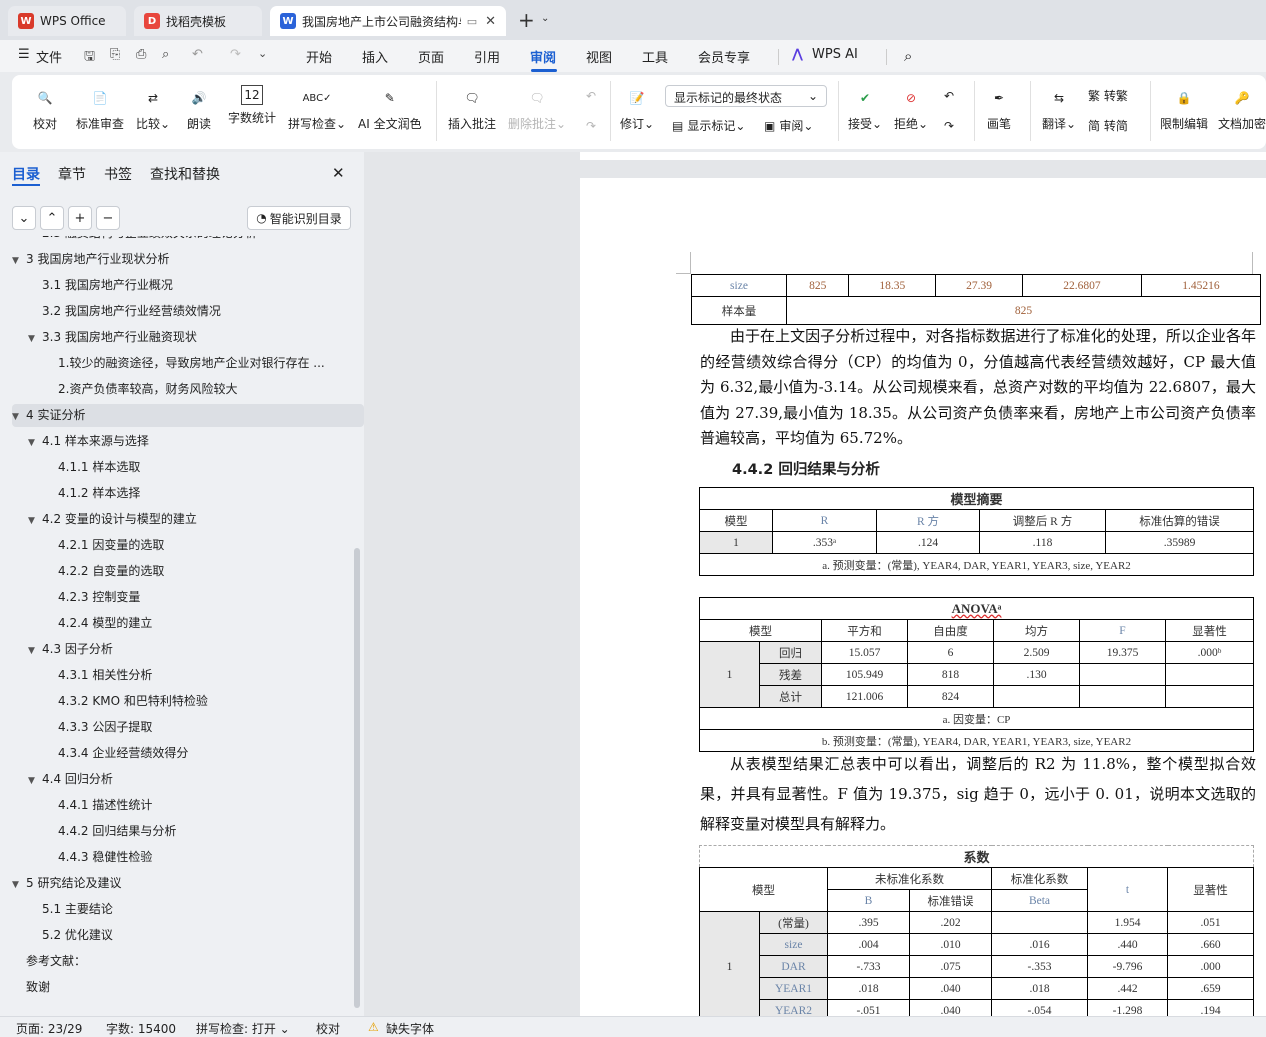 The height and width of the screenshot is (1037, 1266). I want to click on markup-mode-select: 显示标记的最终状态 ⌄, so click(746, 96).